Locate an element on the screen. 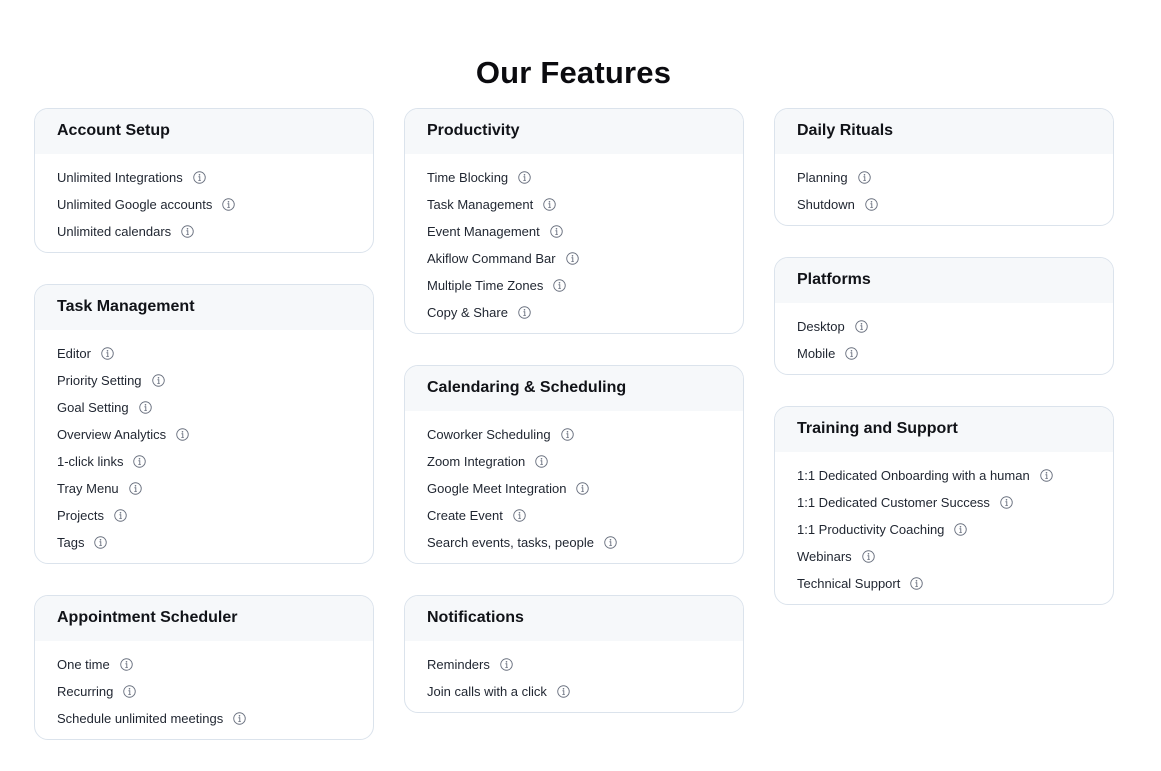  feature-item: Editor is located at coordinates (204, 353).